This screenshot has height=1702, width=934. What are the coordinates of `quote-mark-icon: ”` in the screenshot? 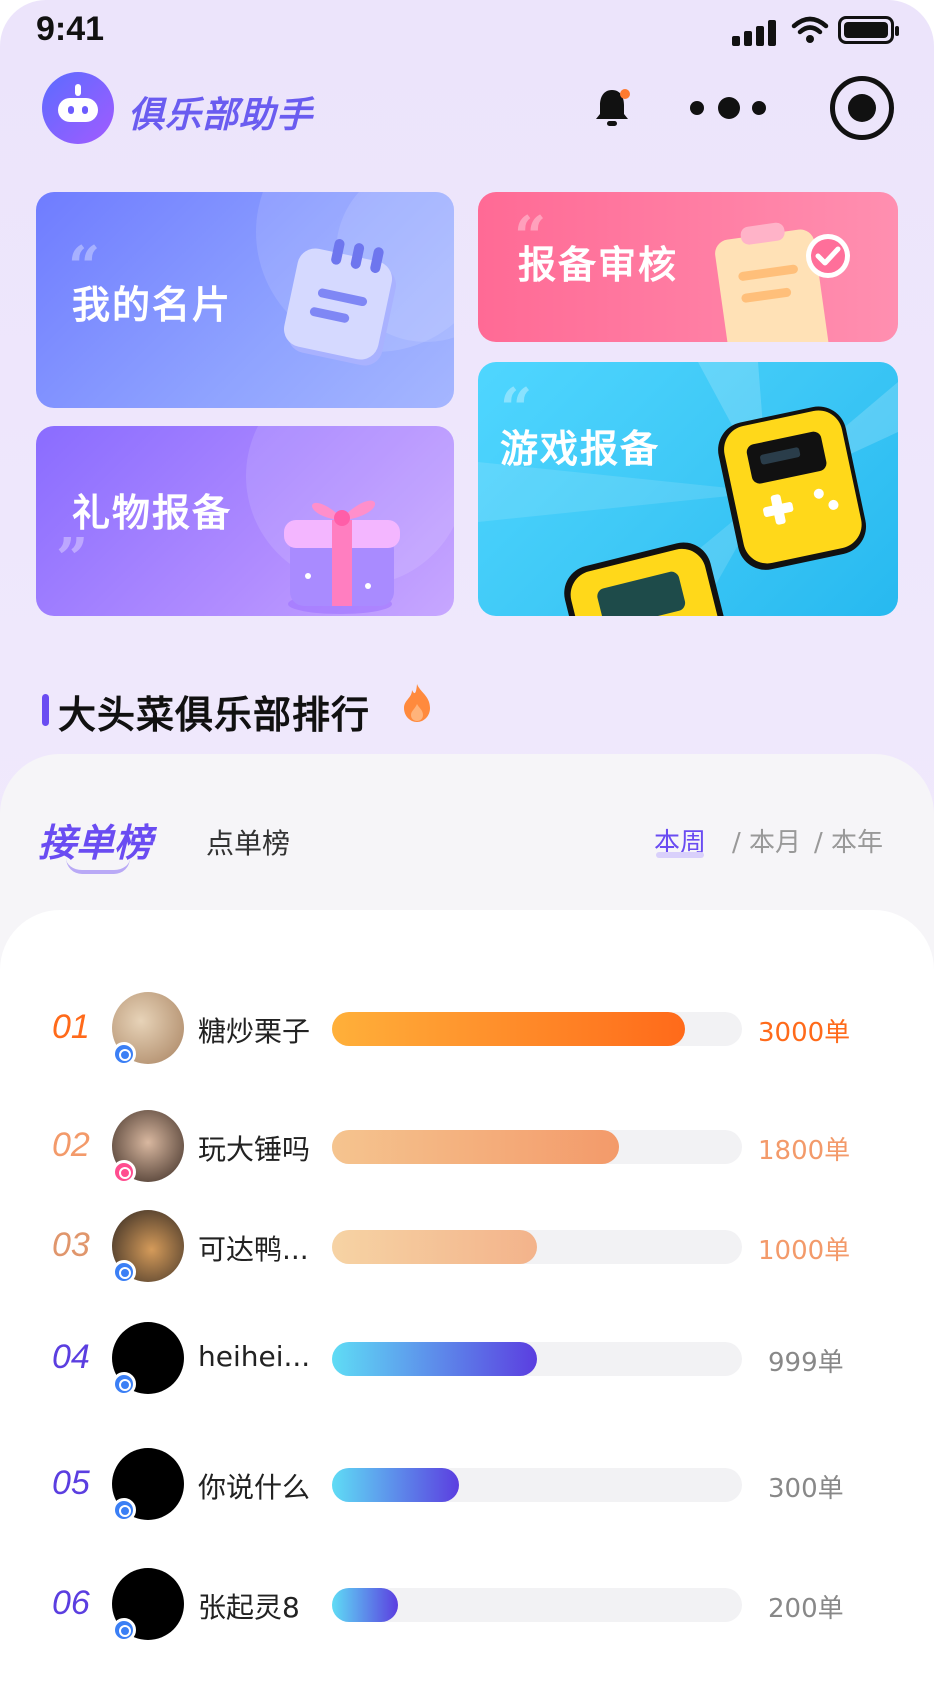 It's located at (72, 559).